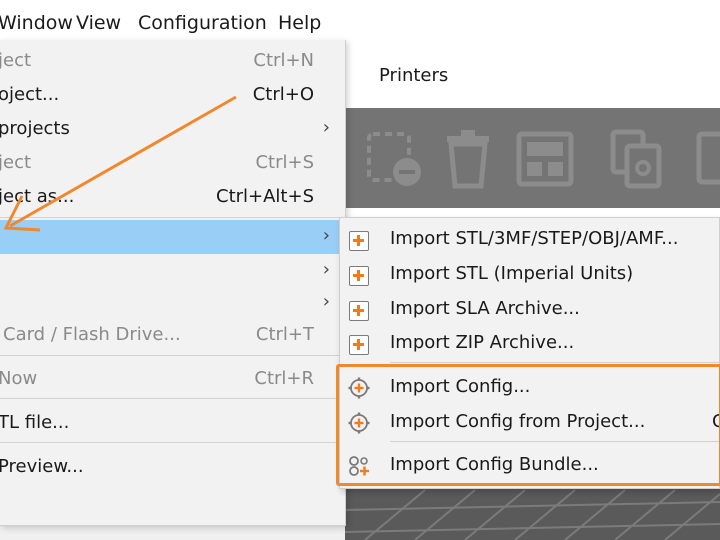 Image resolution: width=720 pixels, height=540 pixels. Describe the element at coordinates (707, 159) in the screenshot. I see `paste-icon` at that location.